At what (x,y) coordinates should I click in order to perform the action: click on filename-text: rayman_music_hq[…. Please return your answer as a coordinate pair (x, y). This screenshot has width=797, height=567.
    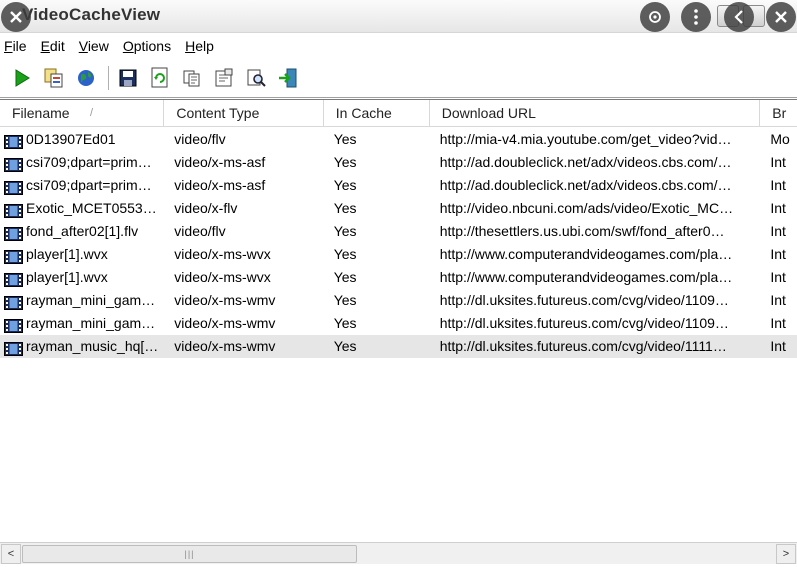
    Looking at the image, I should click on (92, 346).